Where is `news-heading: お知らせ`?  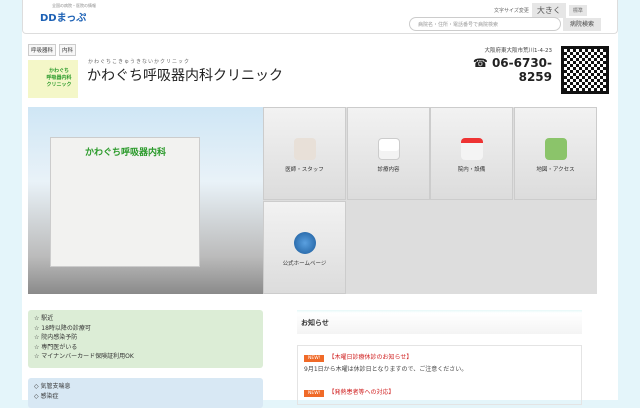 news-heading: お知らせ is located at coordinates (439, 322).